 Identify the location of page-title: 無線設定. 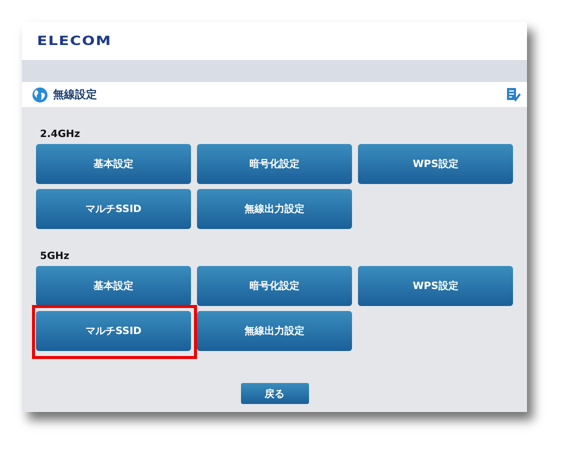
(75, 94).